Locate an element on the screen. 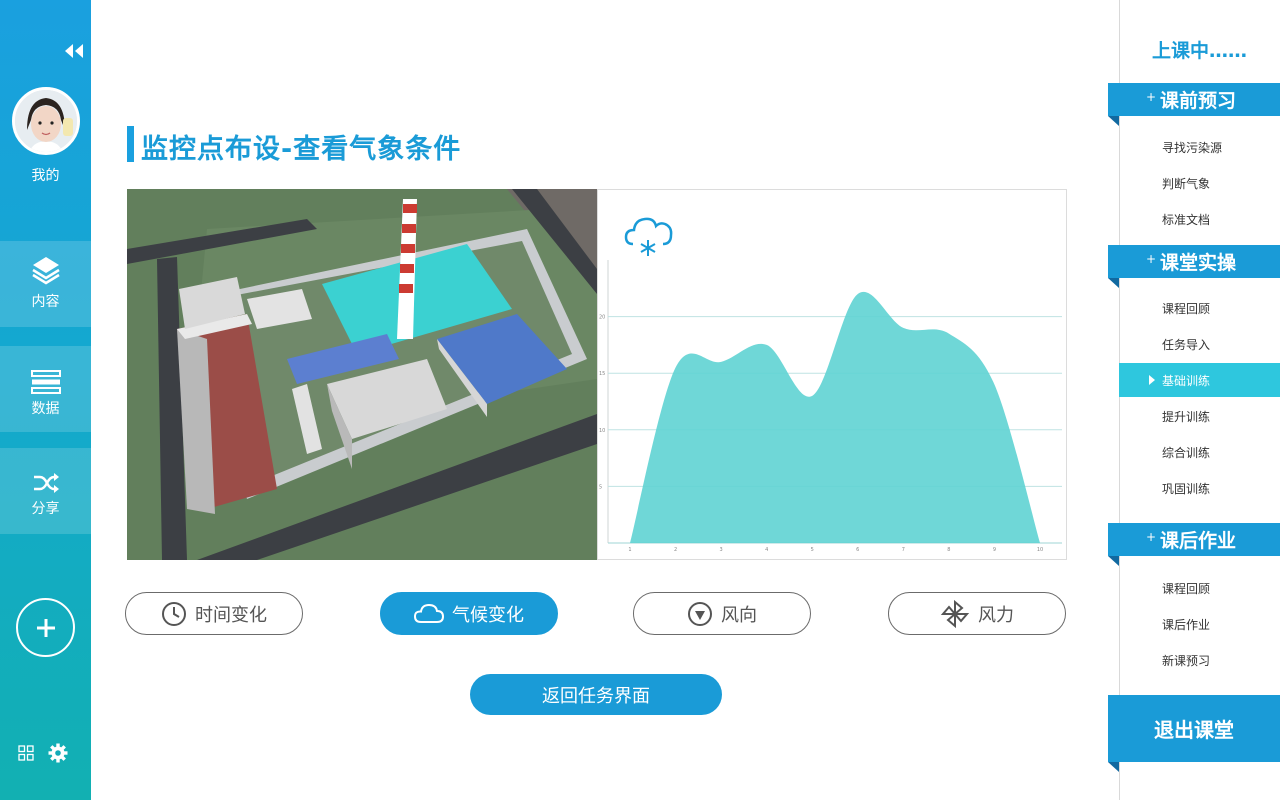 This screenshot has width=1280, height=800. menu-item-basic-training-label: 基础训练 is located at coordinates (1186, 380).